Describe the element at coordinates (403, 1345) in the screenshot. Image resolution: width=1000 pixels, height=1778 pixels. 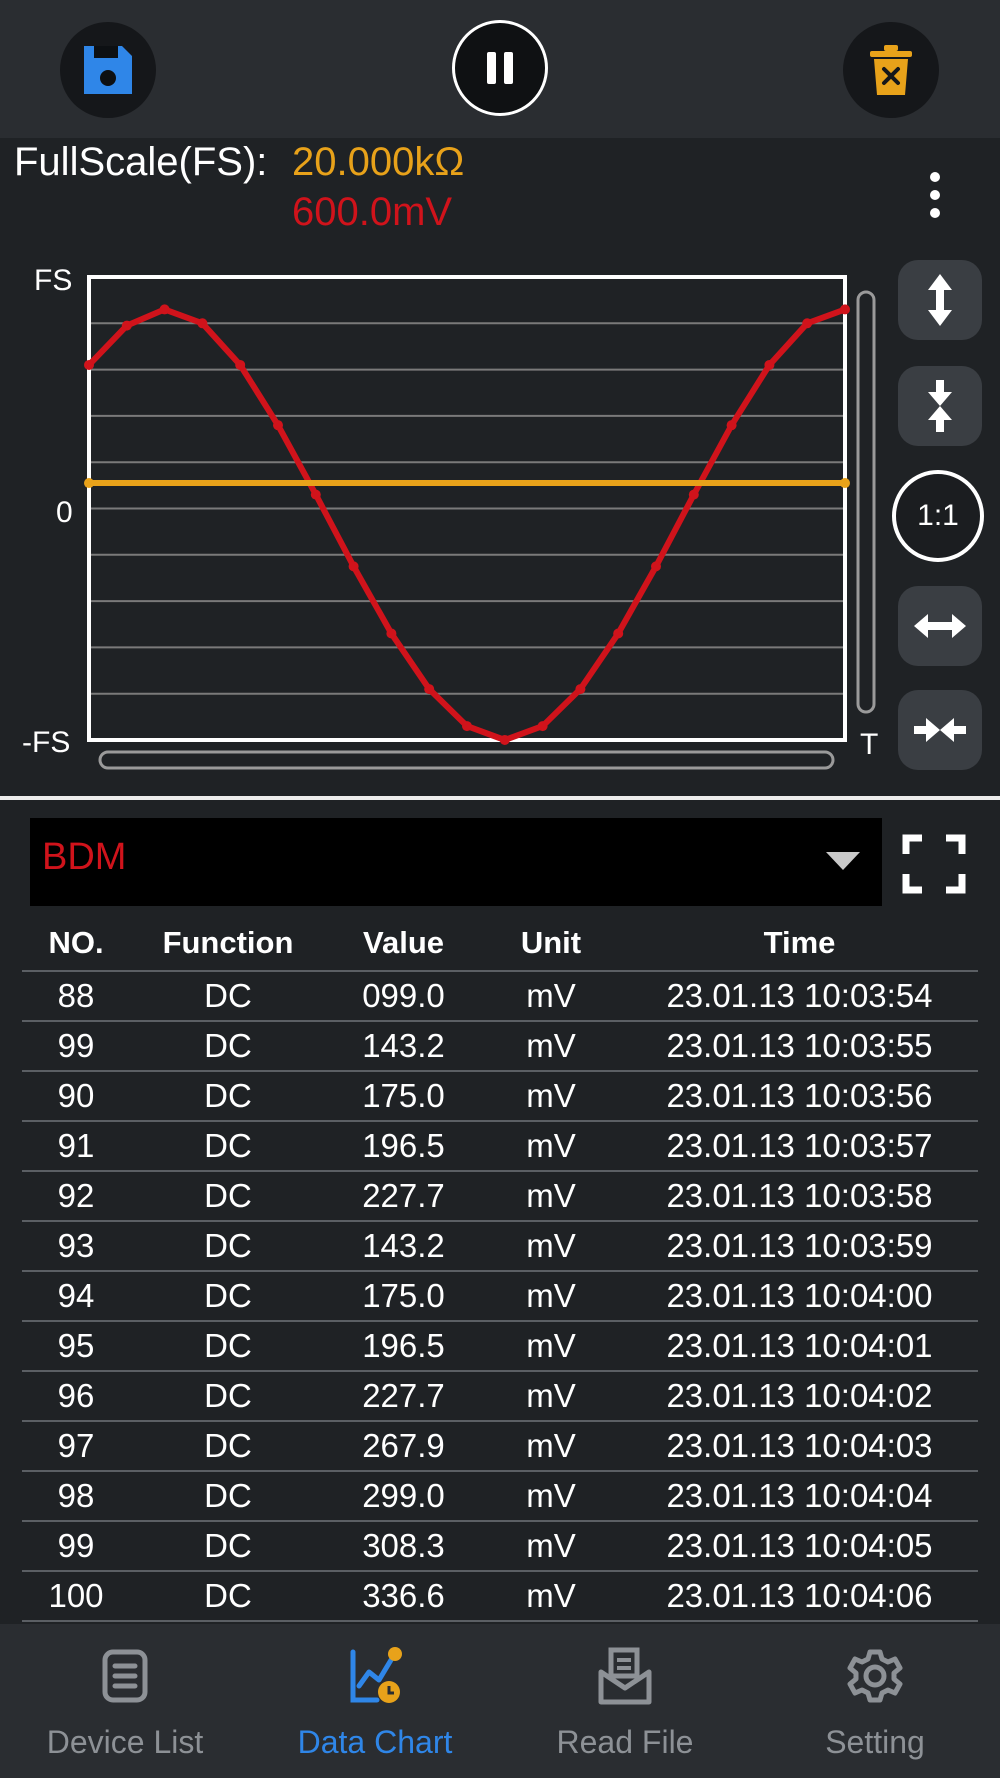
I see `cell-value: 196.5` at that location.